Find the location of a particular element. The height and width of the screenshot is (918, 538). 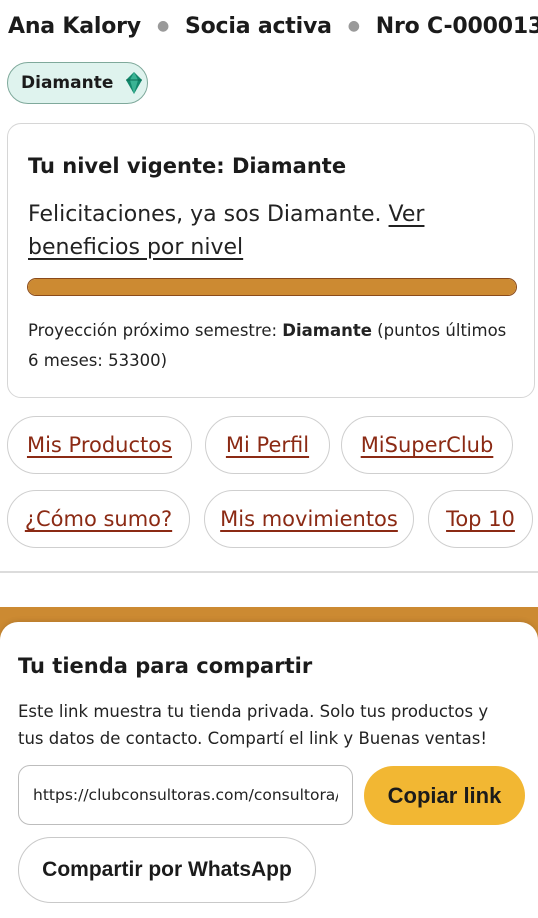

nav-mis-movimientos: Mis movimientos is located at coordinates (309, 519).